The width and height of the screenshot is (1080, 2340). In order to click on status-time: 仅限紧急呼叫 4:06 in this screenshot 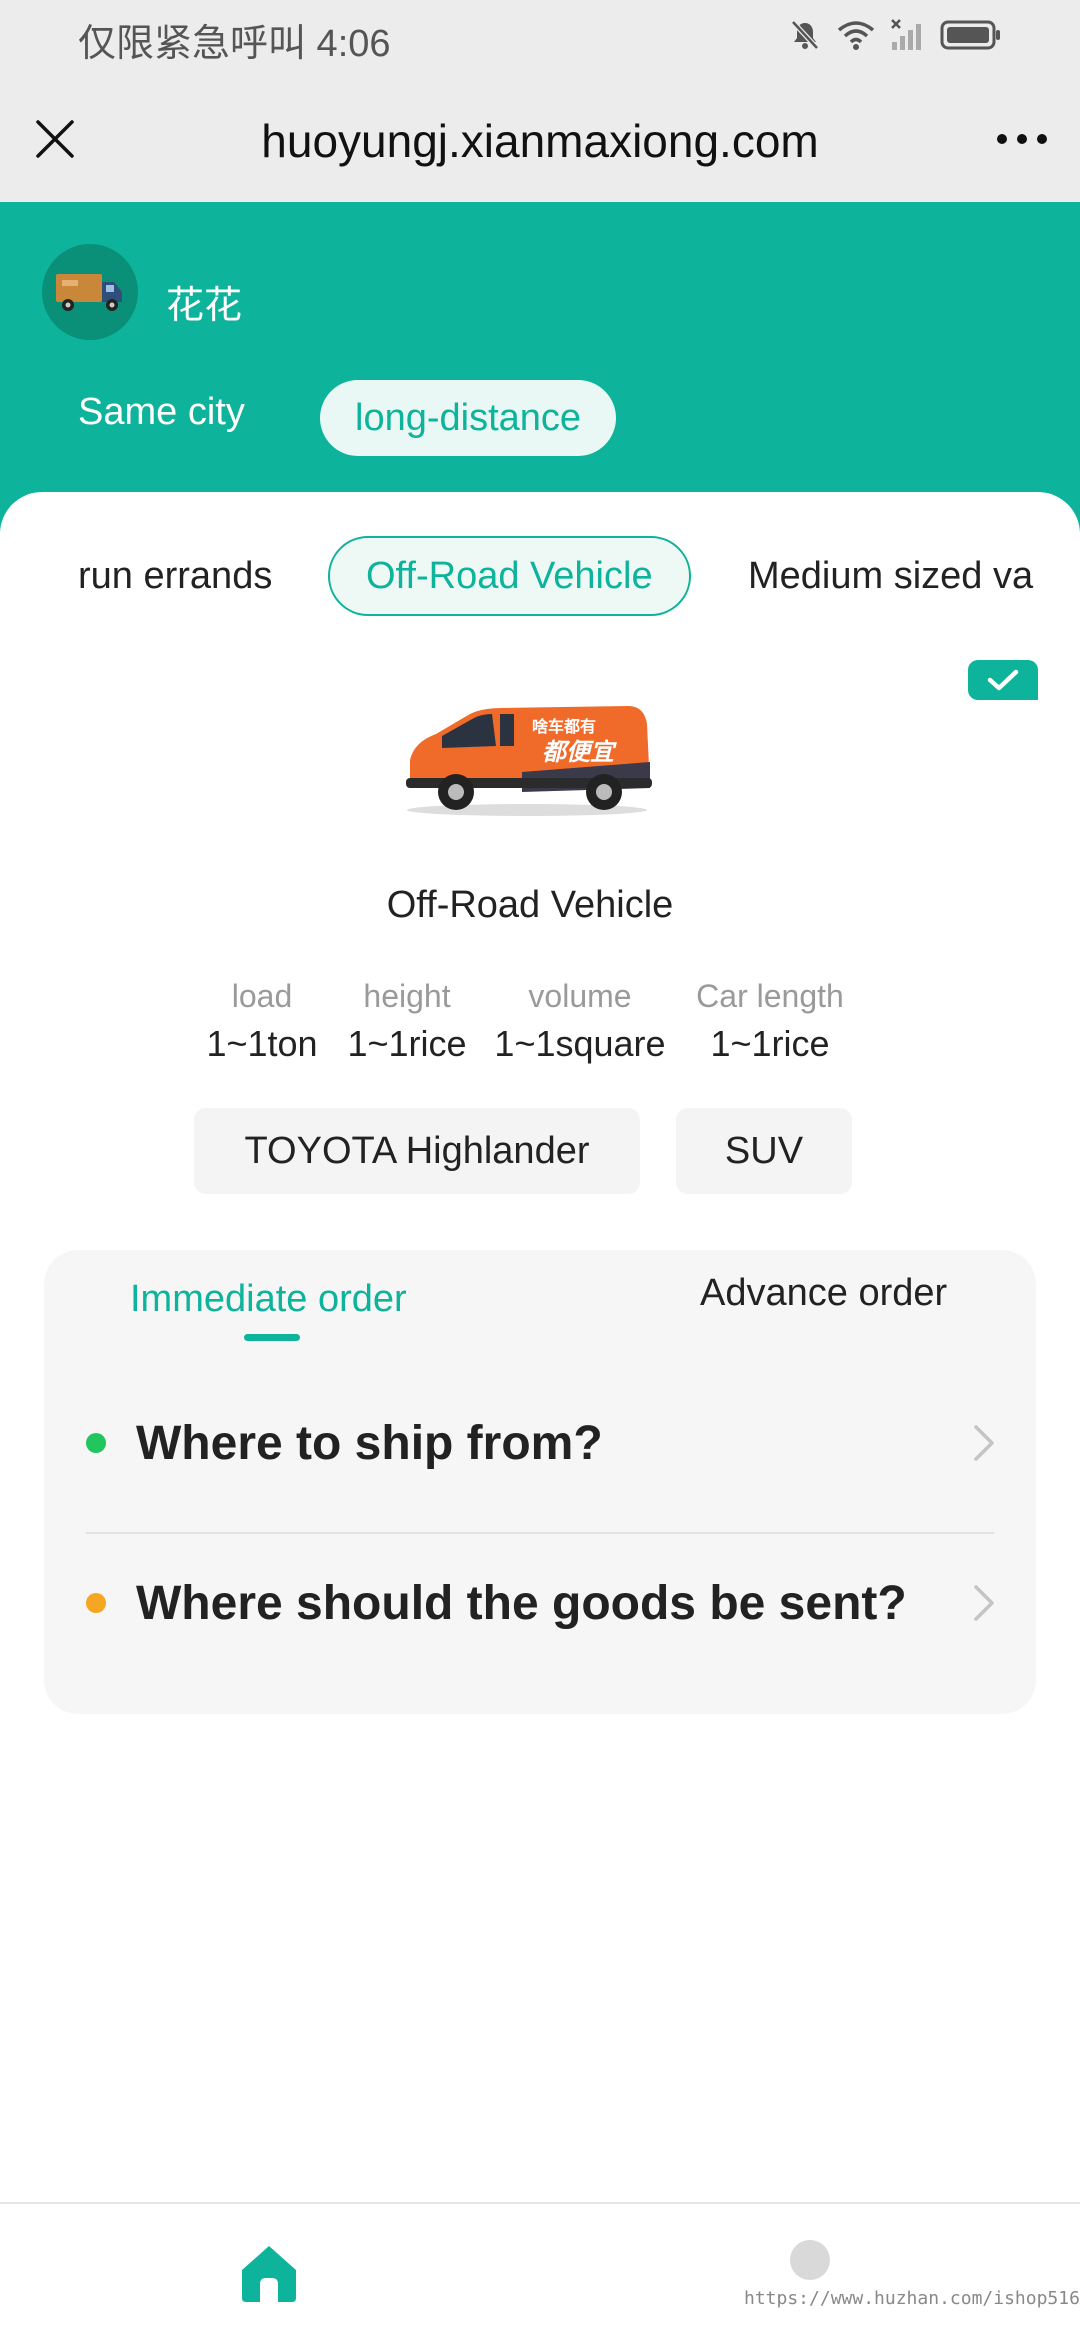, I will do `click(234, 44)`.